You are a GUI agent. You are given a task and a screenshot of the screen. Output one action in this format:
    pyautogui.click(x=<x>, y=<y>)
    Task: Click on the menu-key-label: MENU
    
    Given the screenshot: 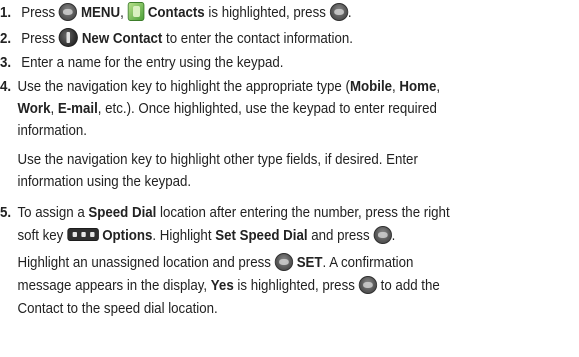 What is the action you would take?
    pyautogui.click(x=100, y=12)
    